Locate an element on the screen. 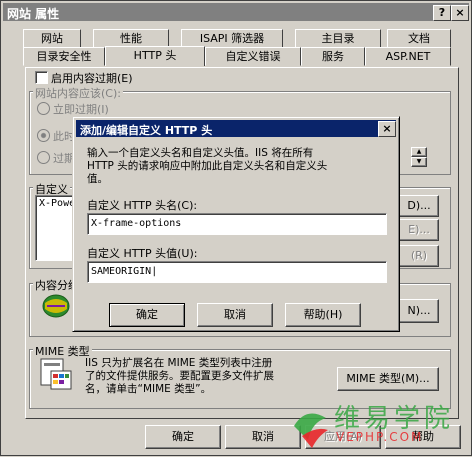 Image resolution: width=472 pixels, height=457 pixels. dialog-title-bar: 添加/编辑自定义 HTTP 头 × is located at coordinates (236, 128).